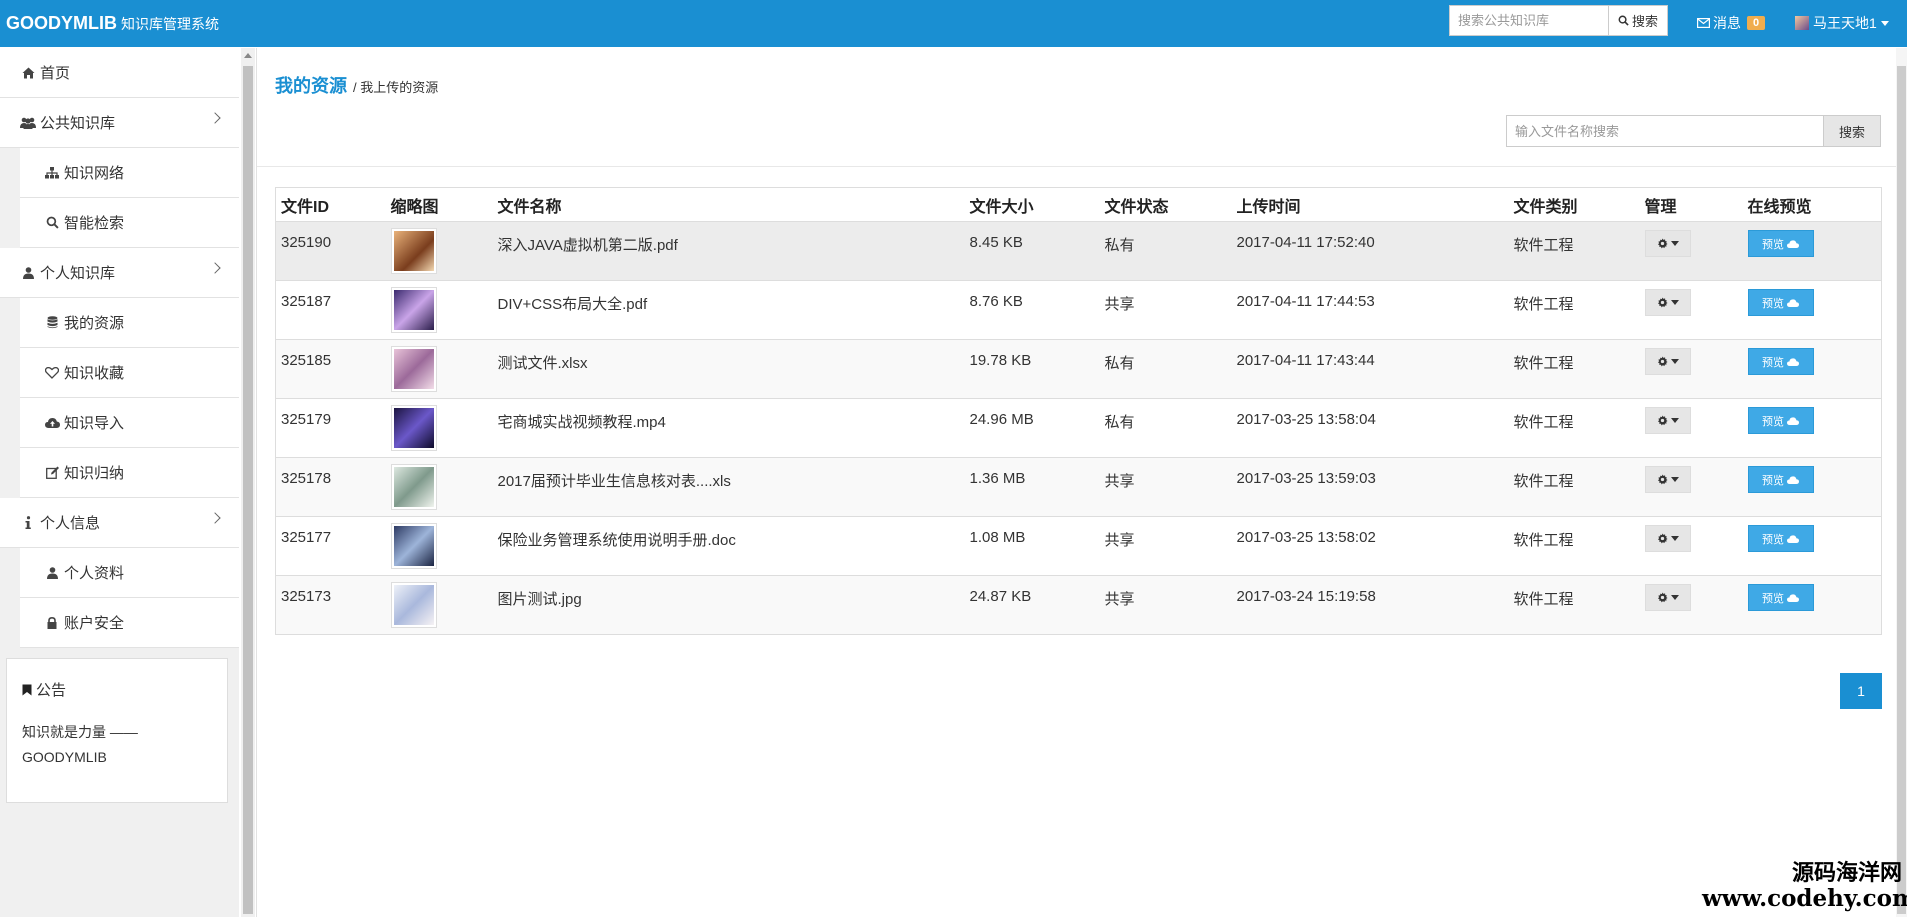  I want to click on file-name: 深入JAVA虚拟机第二版.pdf, so click(728, 251).